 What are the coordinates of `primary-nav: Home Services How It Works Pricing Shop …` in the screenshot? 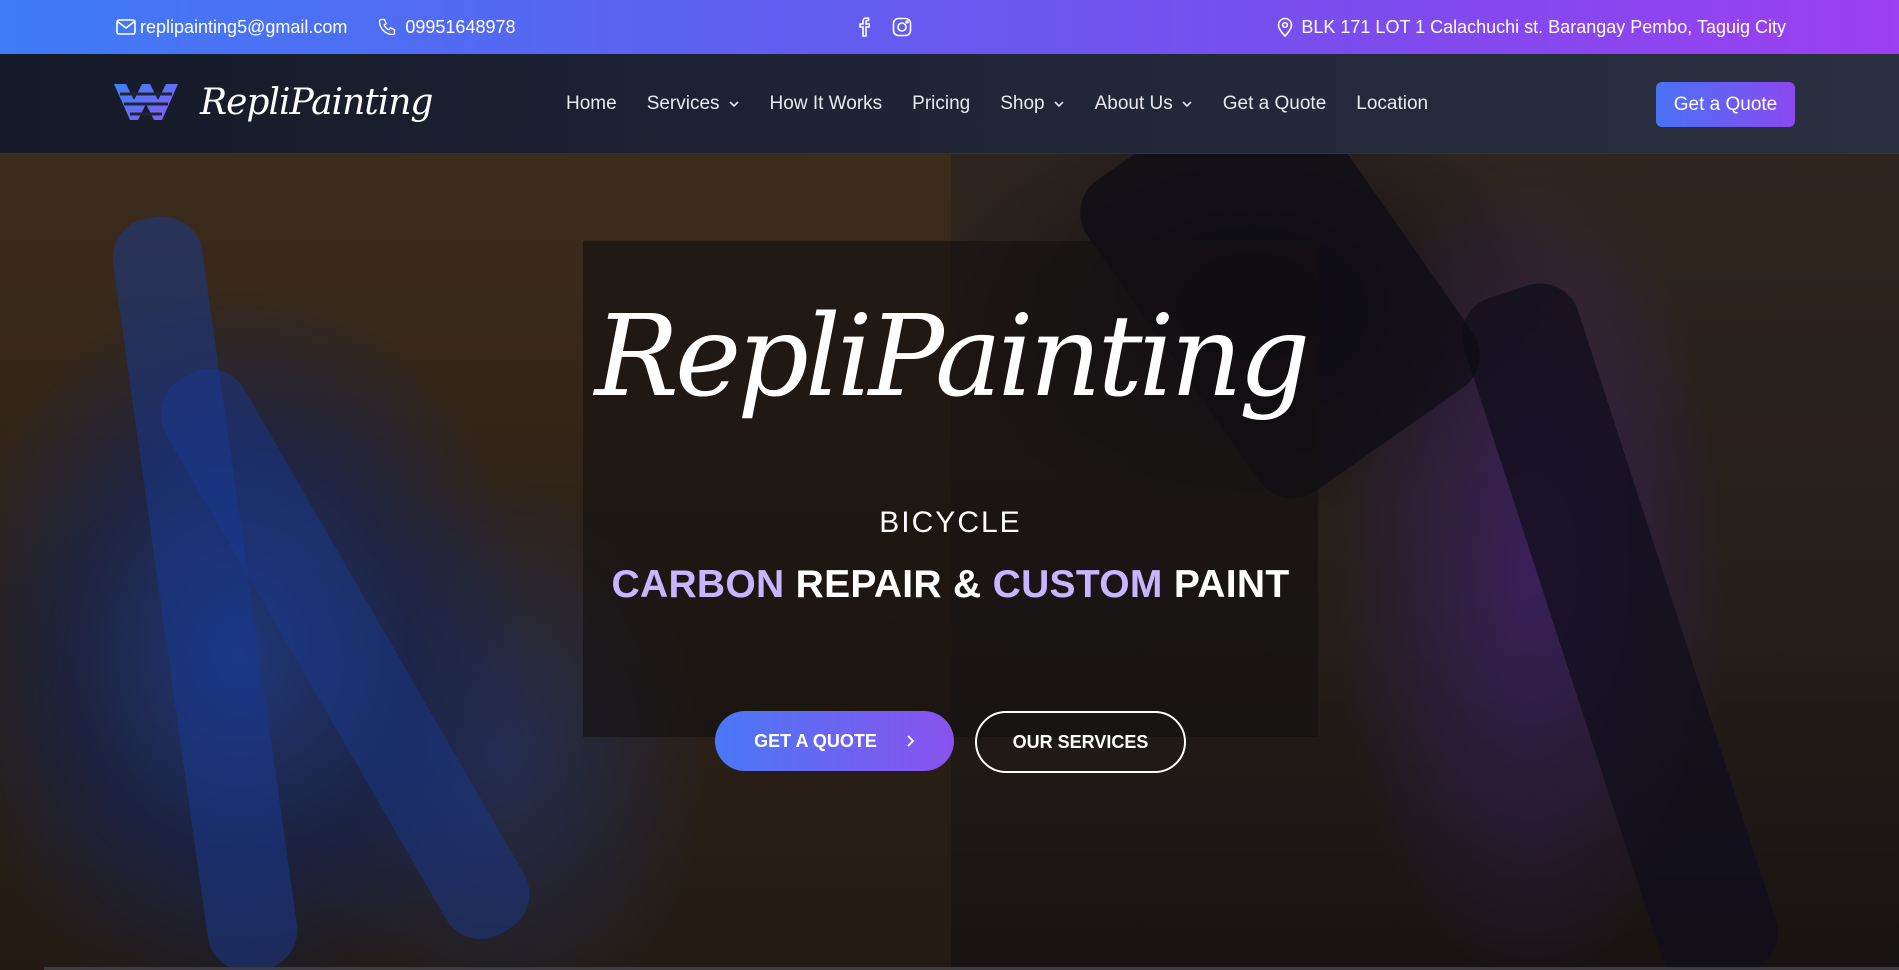 It's located at (997, 104).